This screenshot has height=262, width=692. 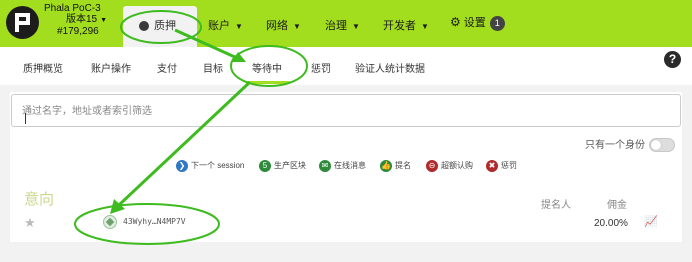 I want to click on nav-accounts-label: 账户, so click(x=219, y=26).